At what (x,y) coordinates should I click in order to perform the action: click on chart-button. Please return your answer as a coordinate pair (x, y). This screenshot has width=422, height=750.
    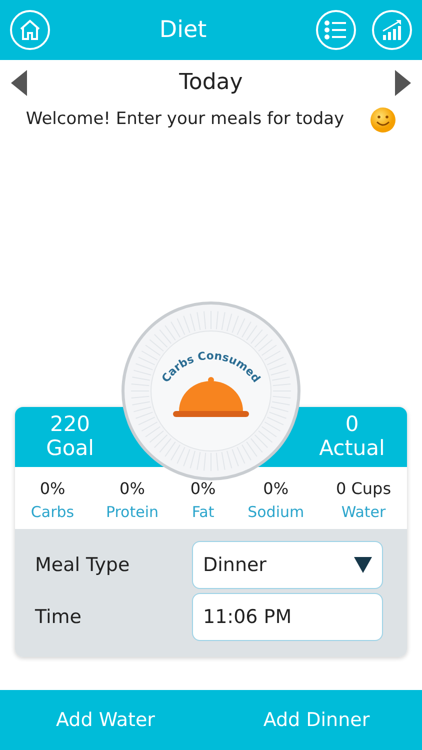
    Looking at the image, I should click on (392, 30).